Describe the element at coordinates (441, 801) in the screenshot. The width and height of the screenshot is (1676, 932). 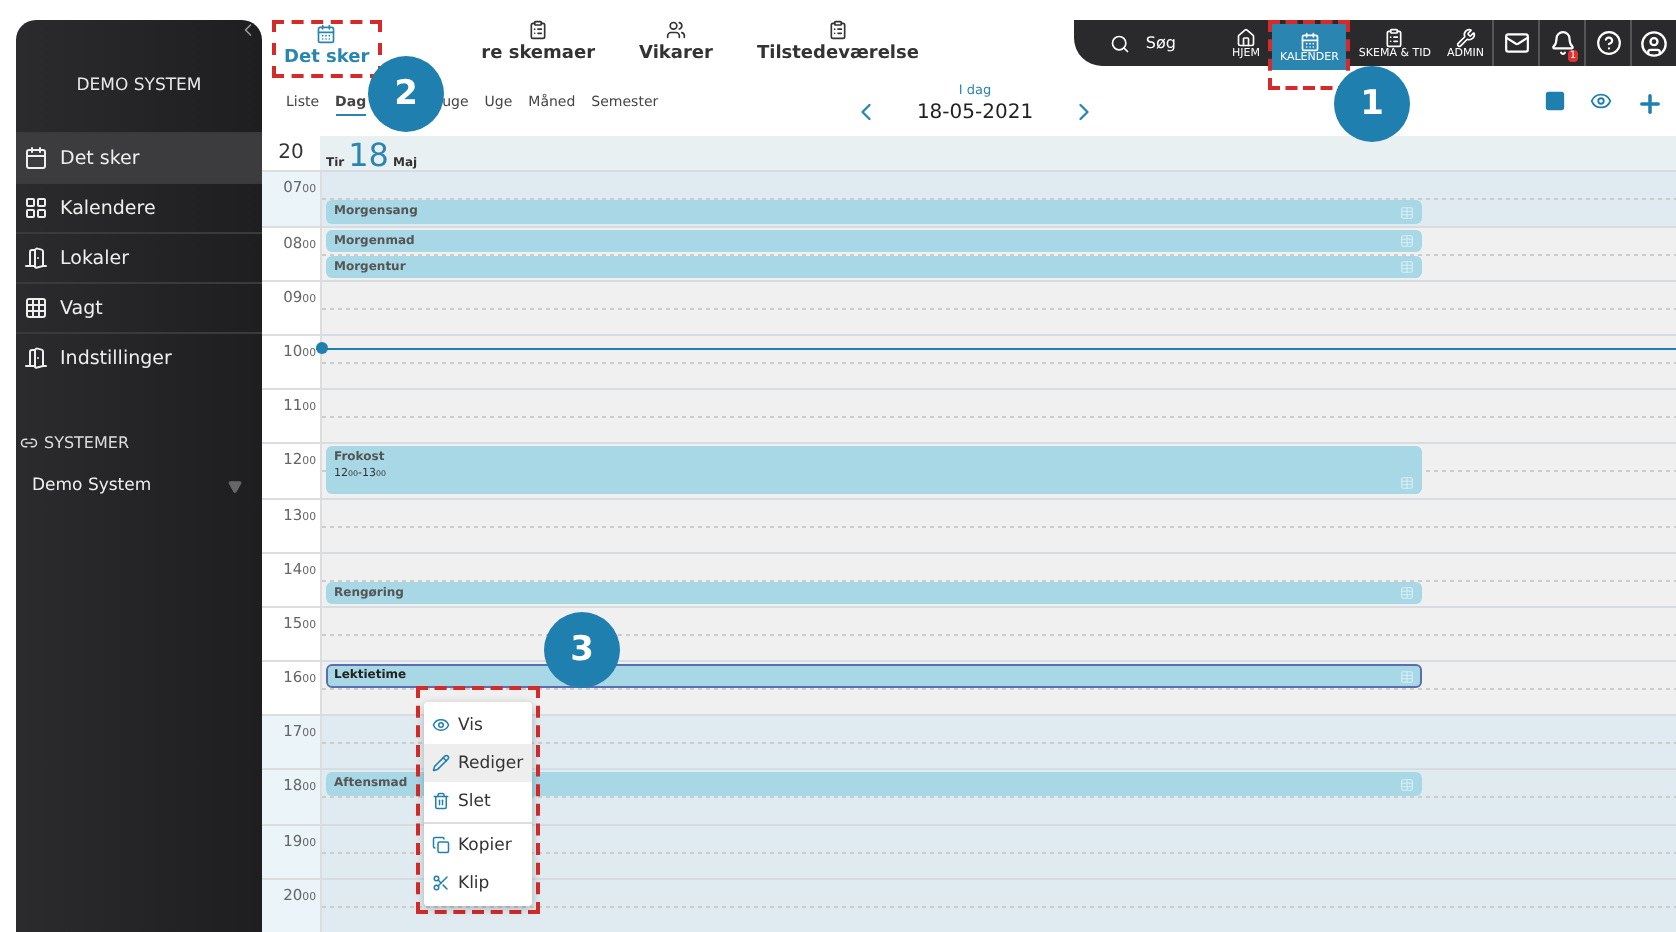
I see `trash-icon` at that location.